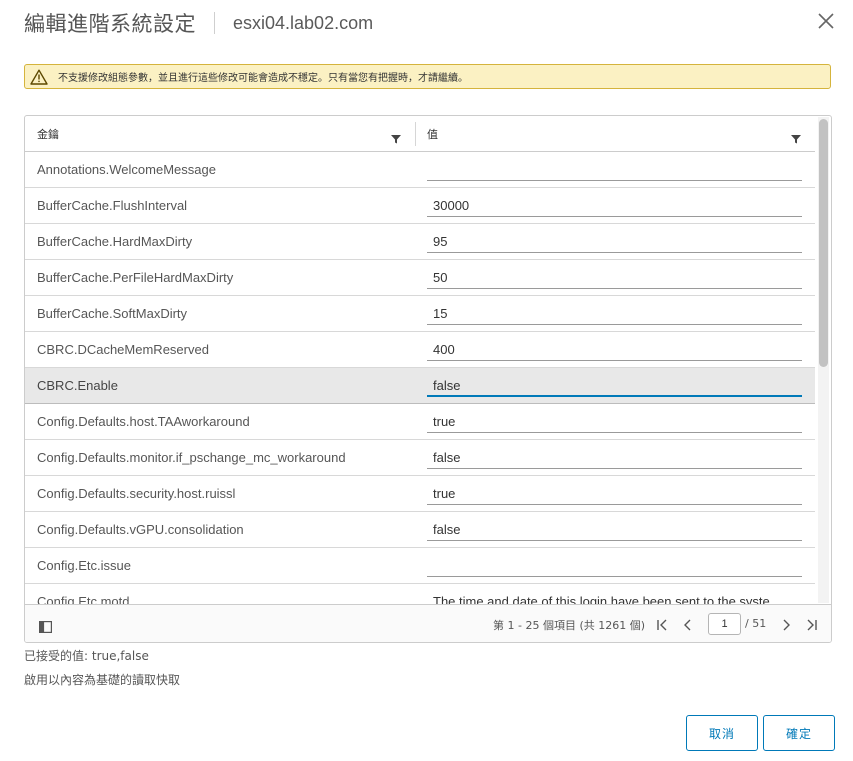 The image size is (853, 761). What do you see at coordinates (569, 625) in the screenshot?
I see `pagination-summary: 第 1 - 25 個項目 (共 1261 個)` at bounding box center [569, 625].